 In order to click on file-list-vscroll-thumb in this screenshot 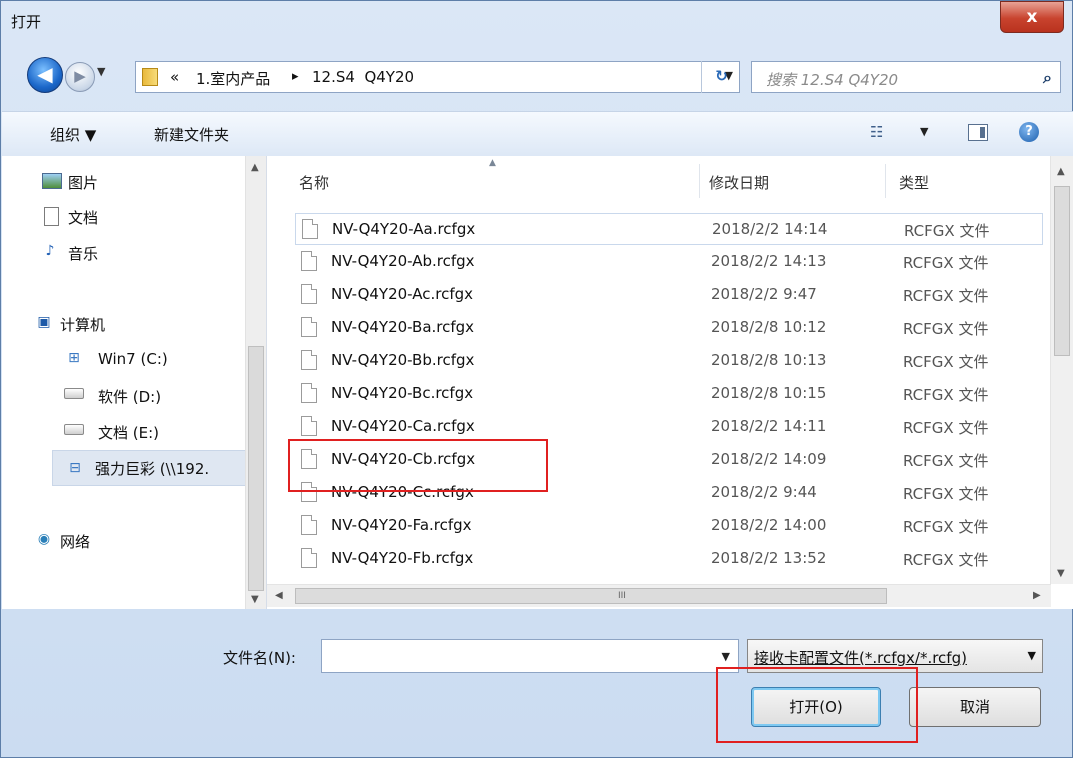, I will do `click(1062, 271)`.